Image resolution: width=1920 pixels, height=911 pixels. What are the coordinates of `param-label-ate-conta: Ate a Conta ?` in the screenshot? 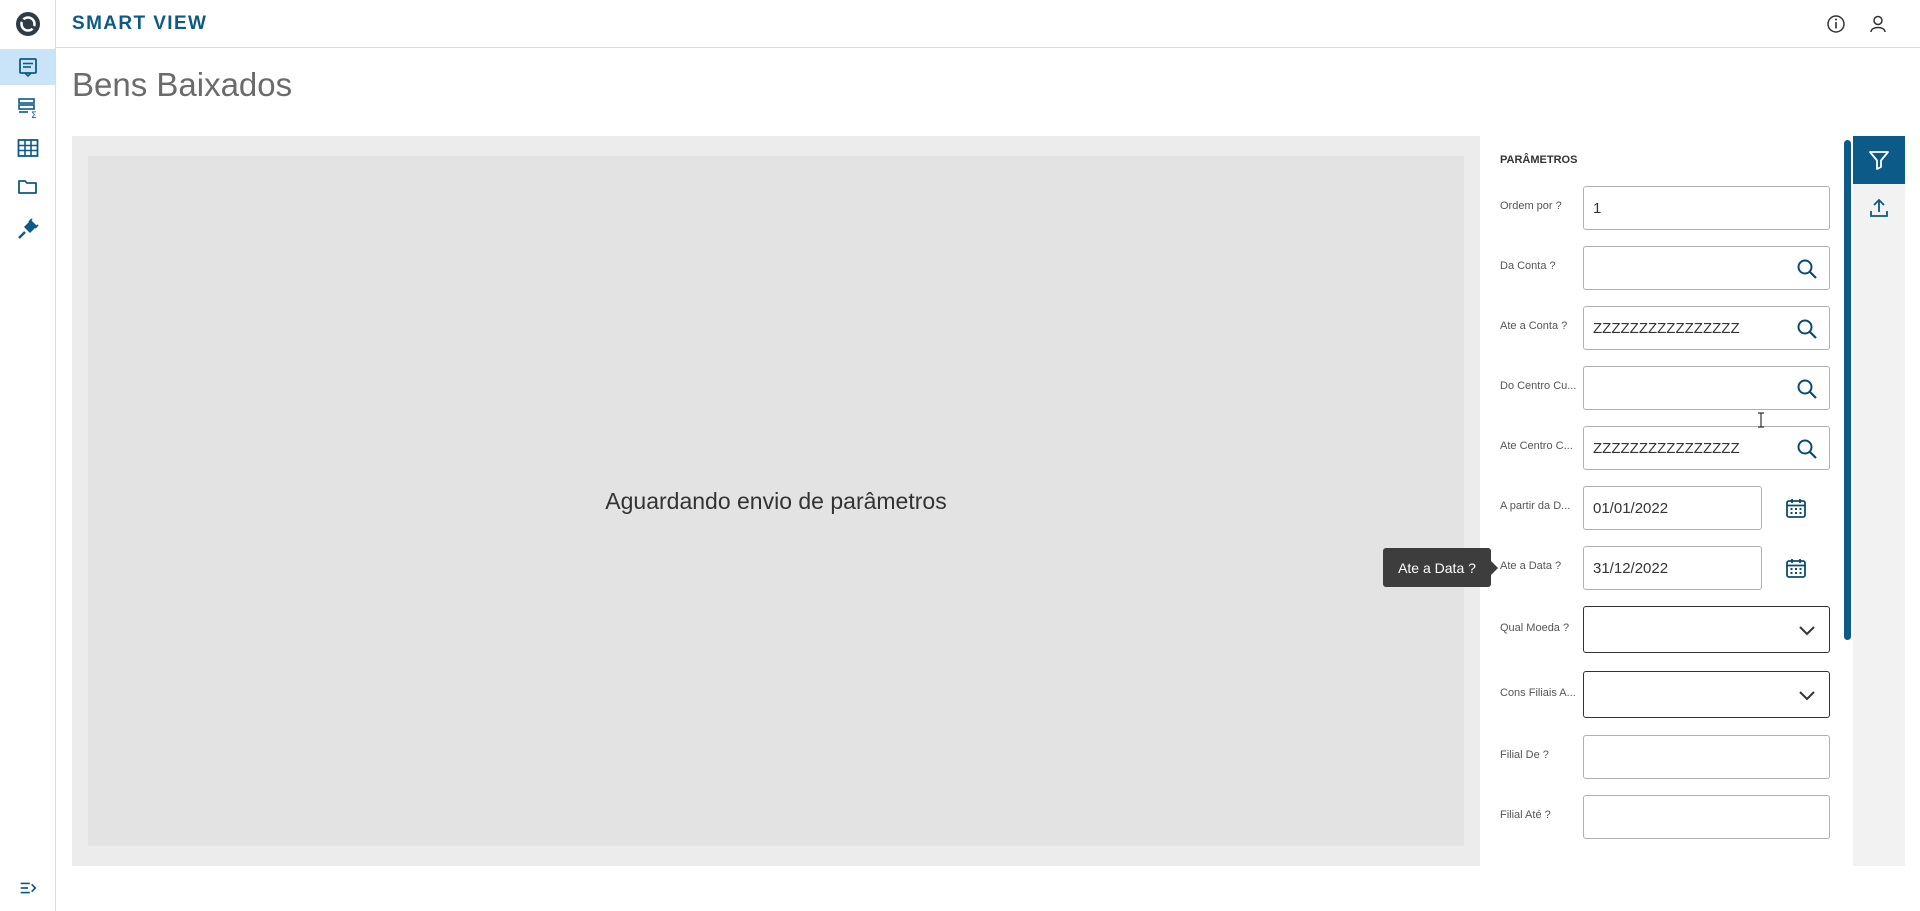 It's located at (1534, 326).